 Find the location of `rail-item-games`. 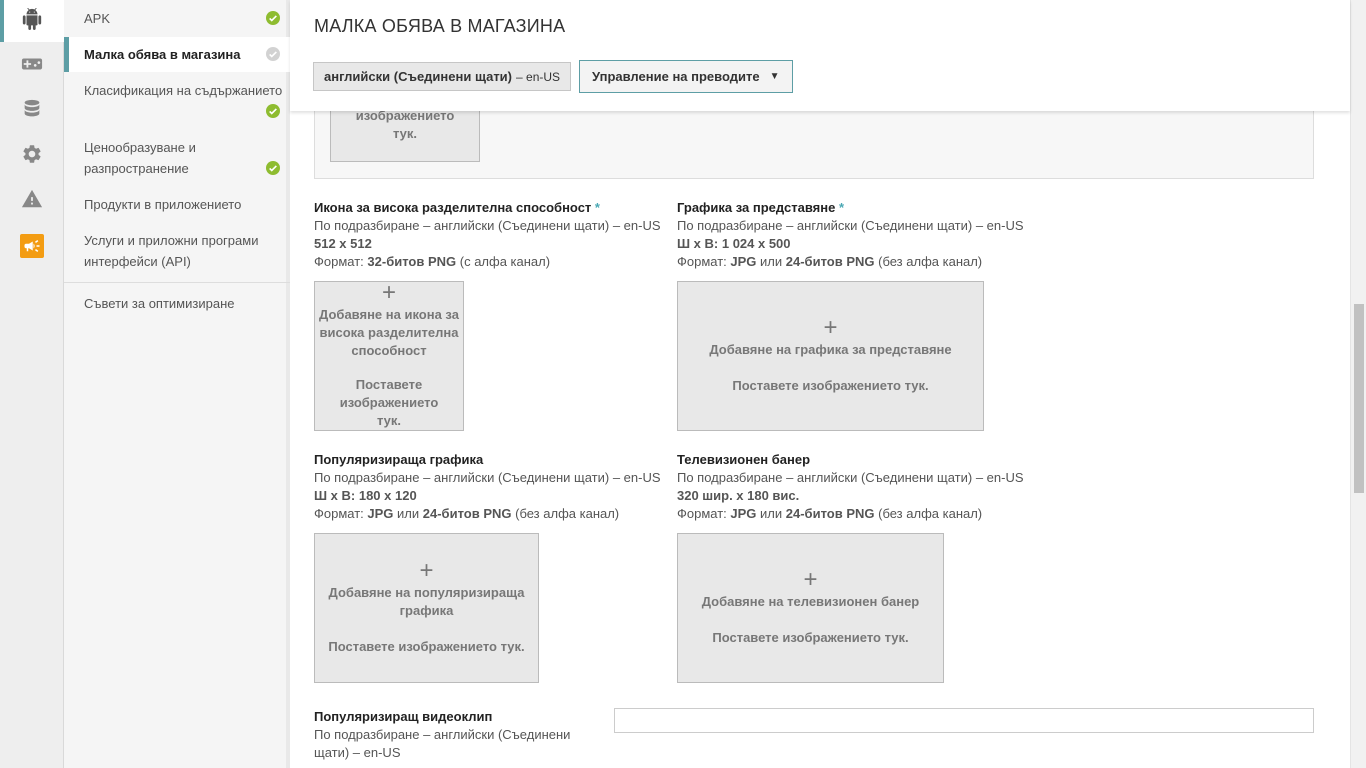

rail-item-games is located at coordinates (32, 66).